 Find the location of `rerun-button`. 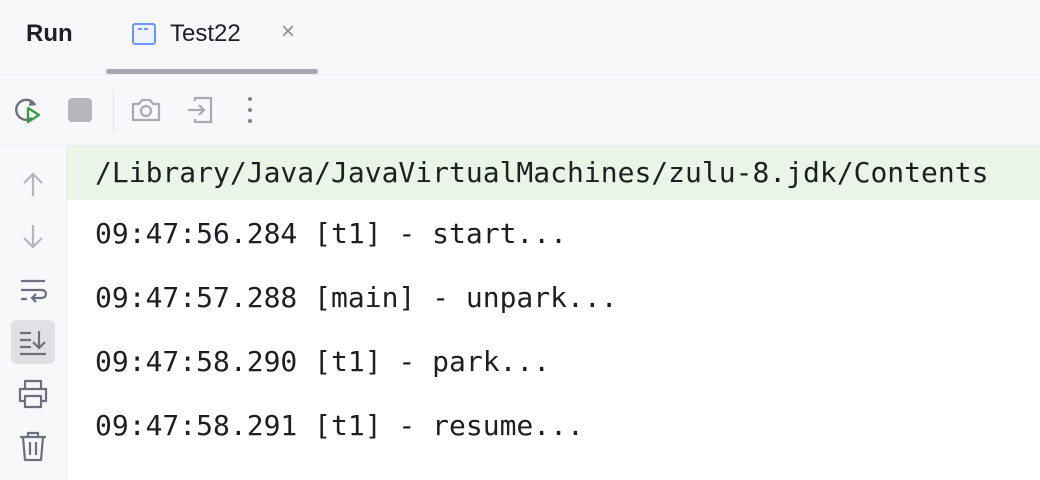

rerun-button is located at coordinates (27, 110).